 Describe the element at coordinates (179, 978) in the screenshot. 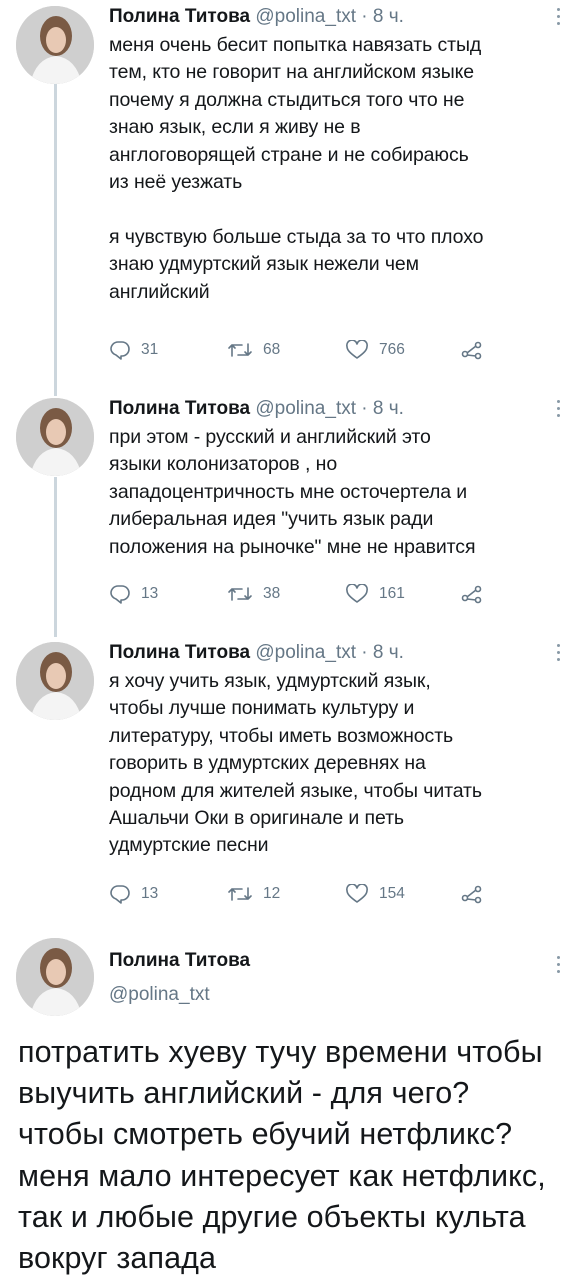

I see `main-tweet-author: Полина Титова @polina_txt` at that location.